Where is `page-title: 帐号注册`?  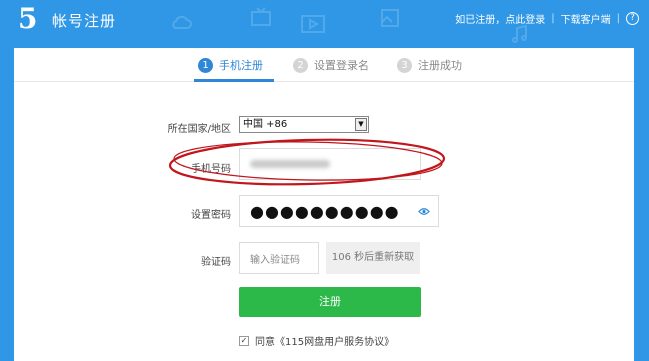 page-title: 帐号注册 is located at coordinates (84, 21).